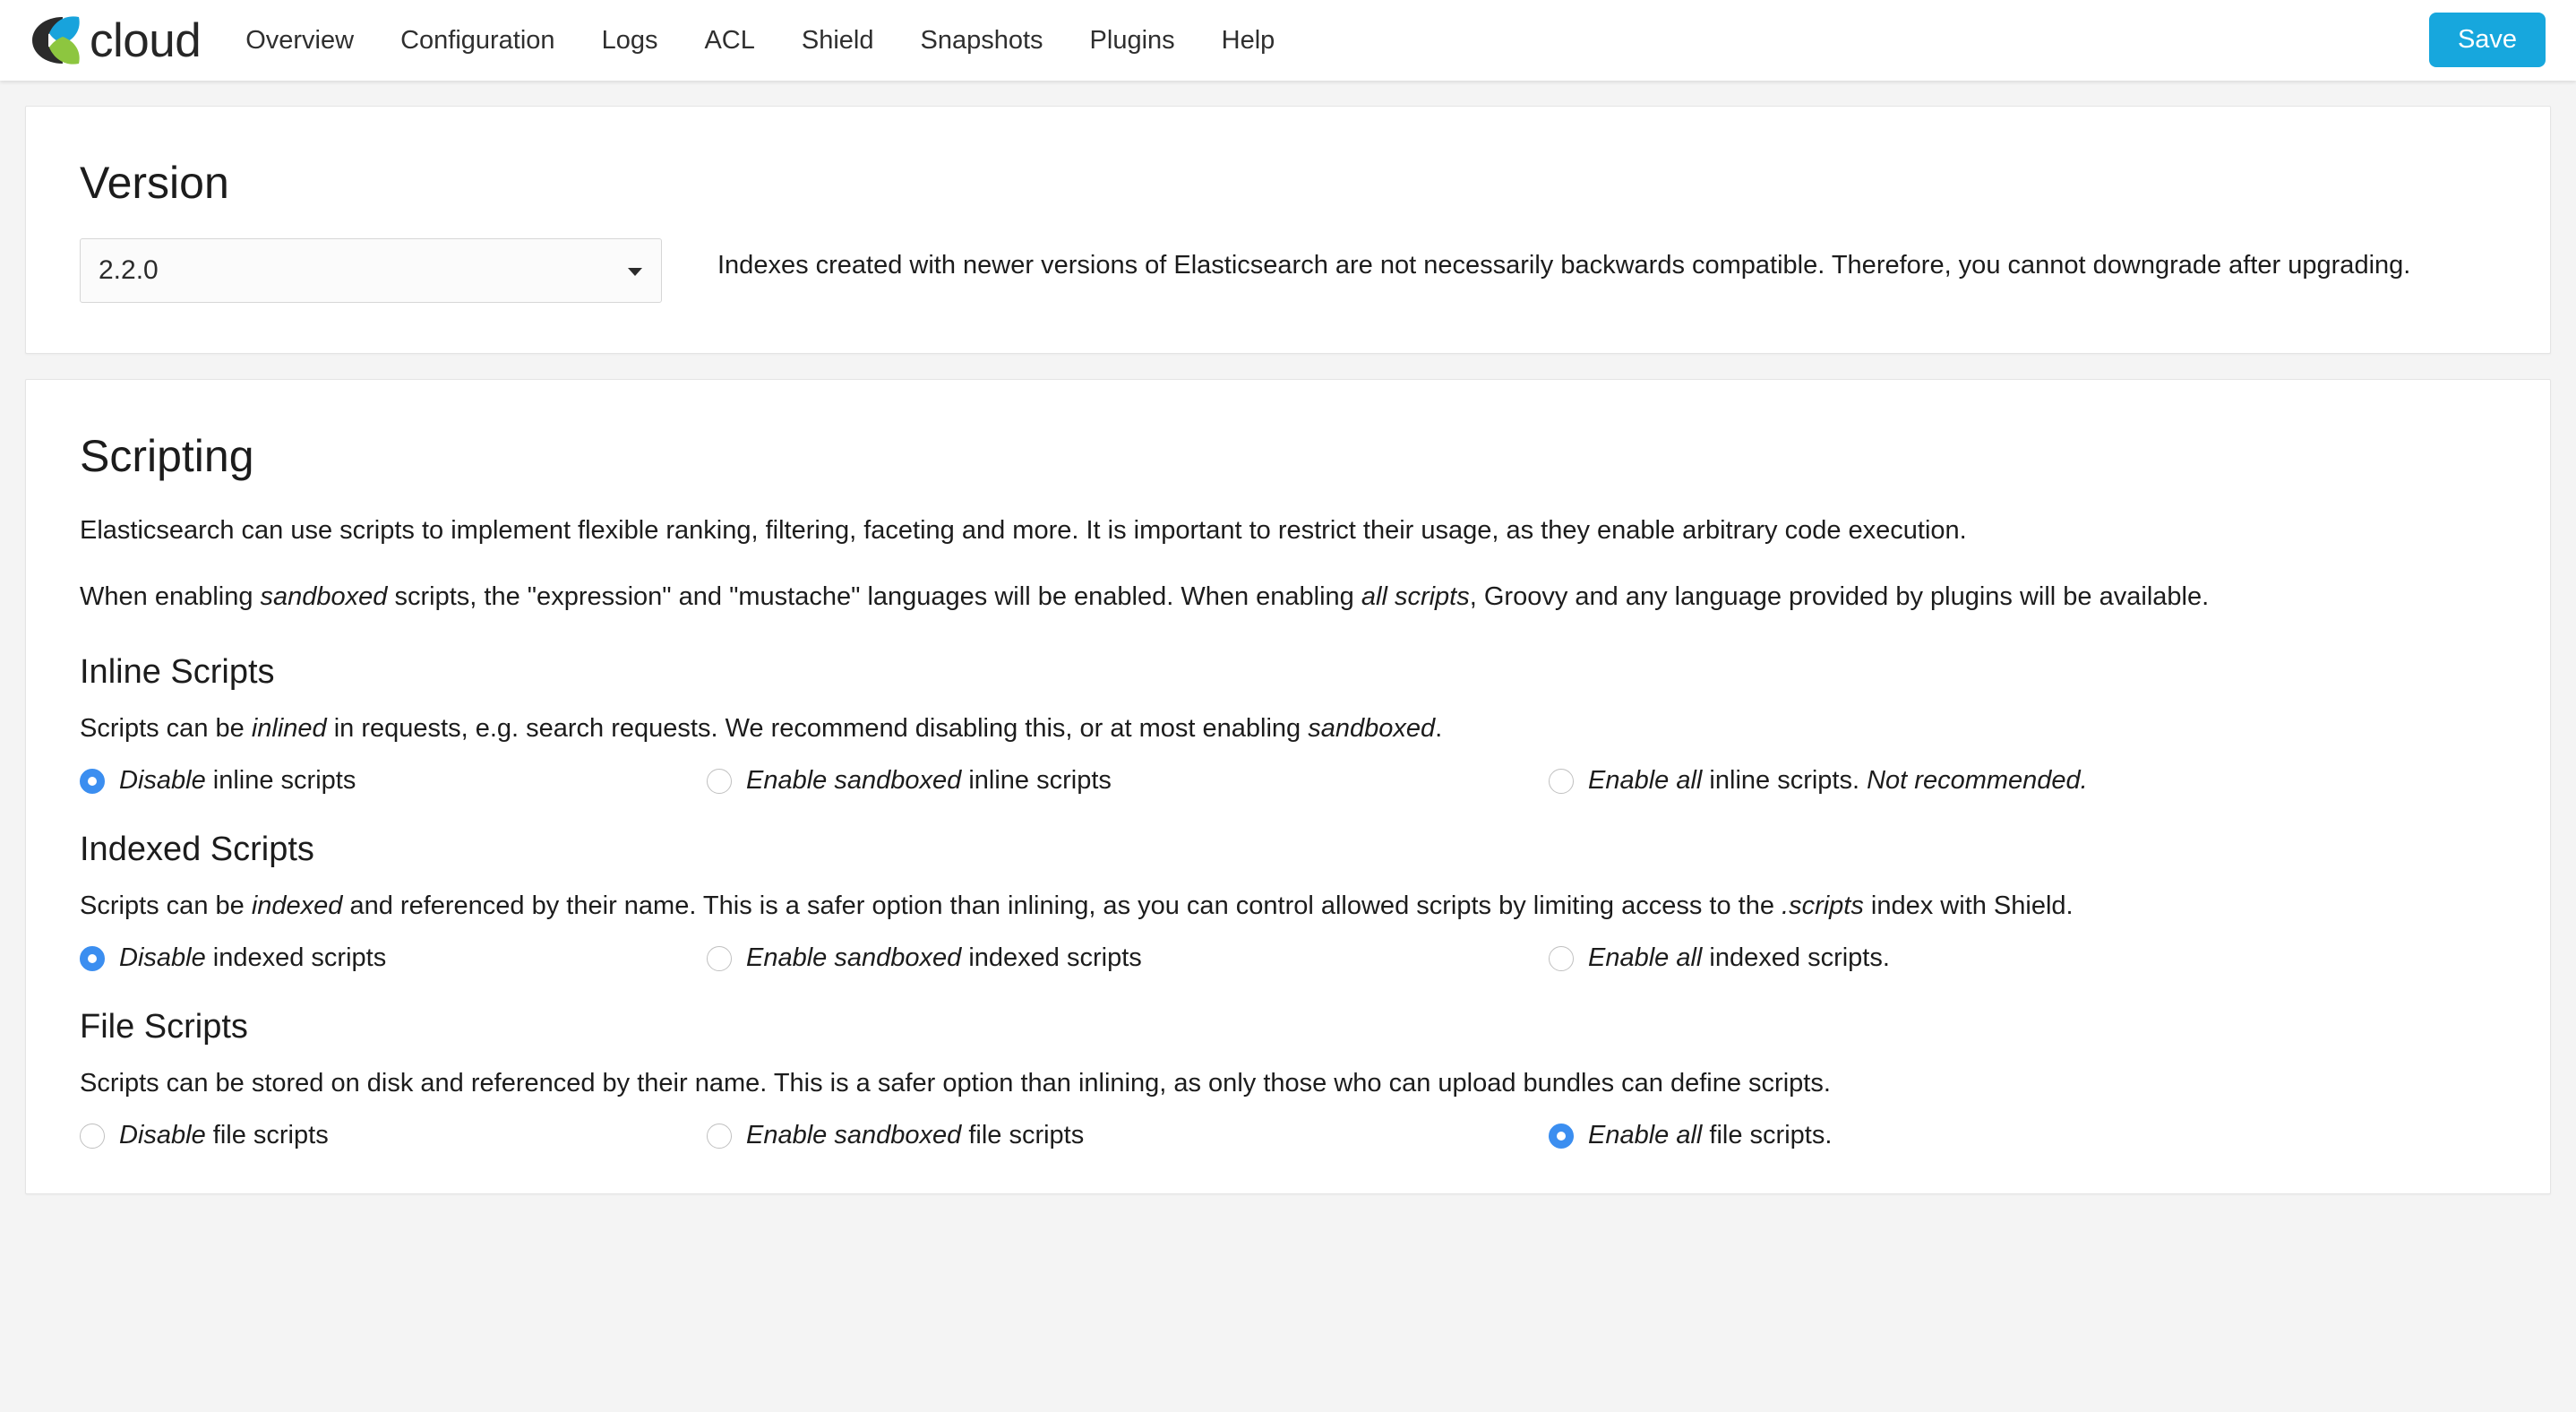 Image resolution: width=2576 pixels, height=1412 pixels. I want to click on nav-item-overview: Overview, so click(299, 40).